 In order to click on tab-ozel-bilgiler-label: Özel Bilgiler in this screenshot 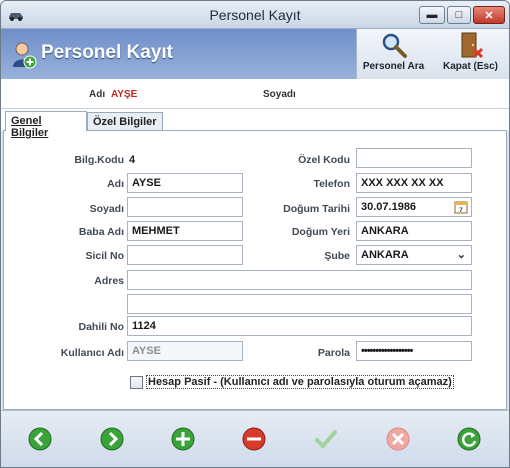, I will do `click(125, 122)`.